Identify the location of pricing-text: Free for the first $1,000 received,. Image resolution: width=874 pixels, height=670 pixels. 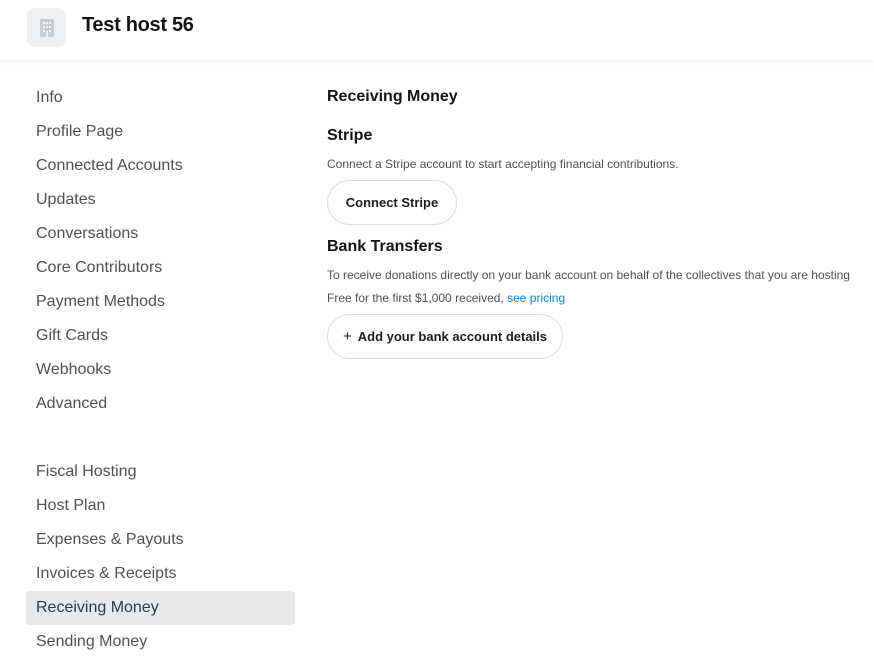
(415, 298).